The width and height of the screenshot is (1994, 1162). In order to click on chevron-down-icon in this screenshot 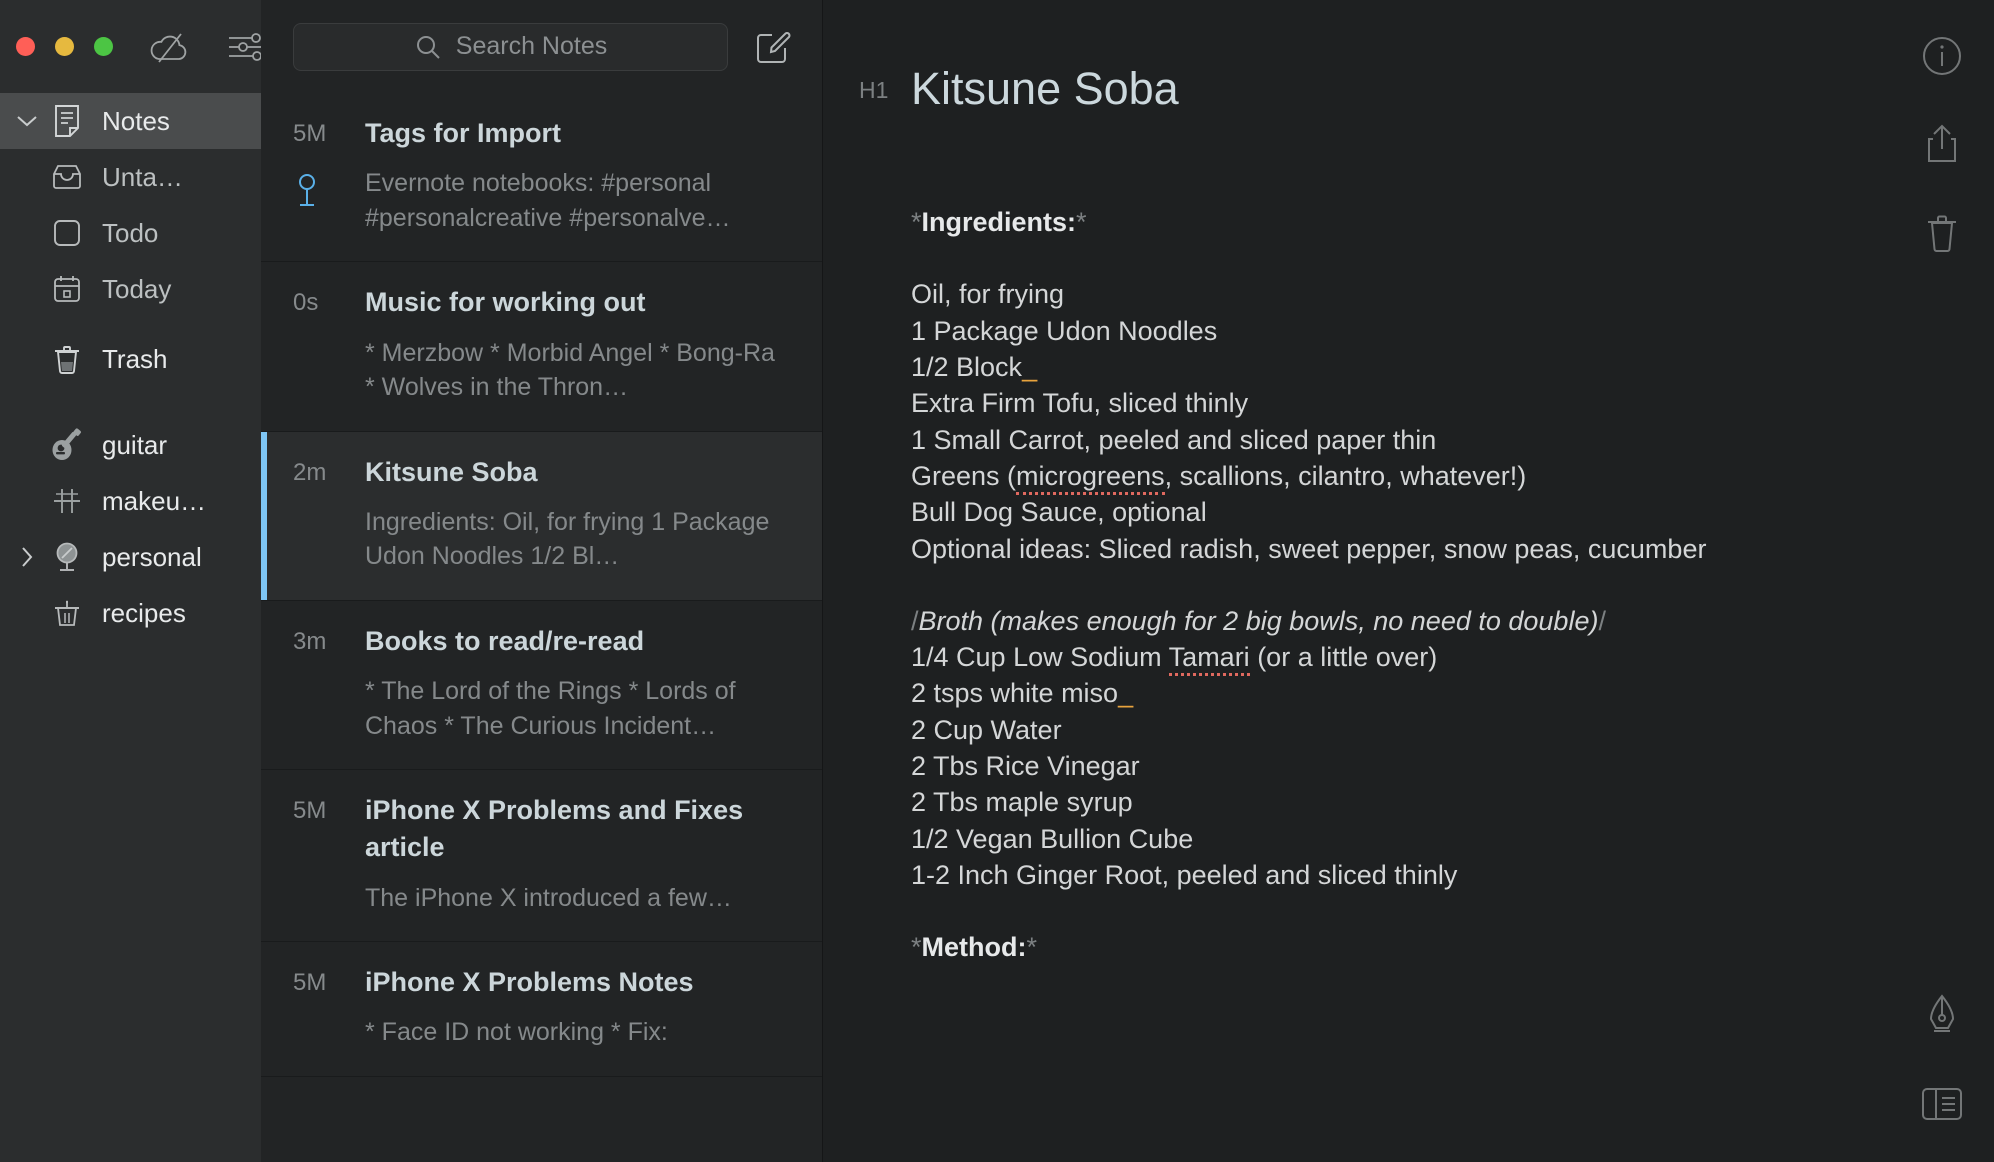, I will do `click(27, 121)`.